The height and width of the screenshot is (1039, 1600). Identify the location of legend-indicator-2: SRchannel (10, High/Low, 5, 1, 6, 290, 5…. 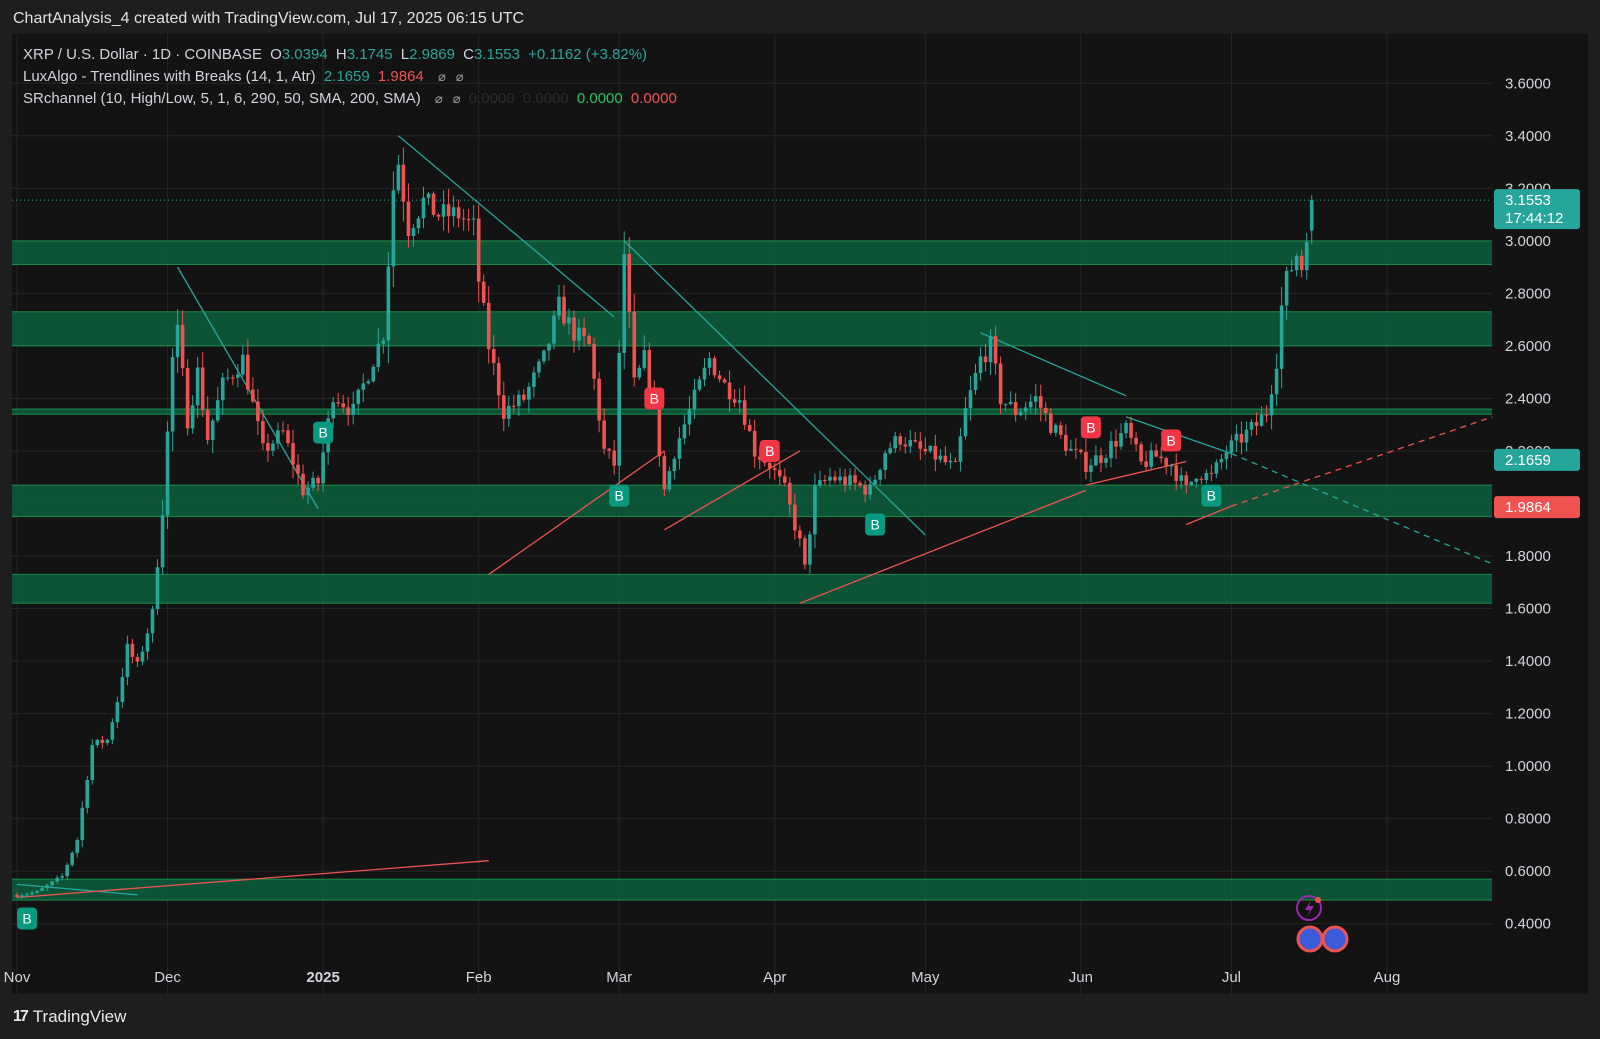
(352, 98).